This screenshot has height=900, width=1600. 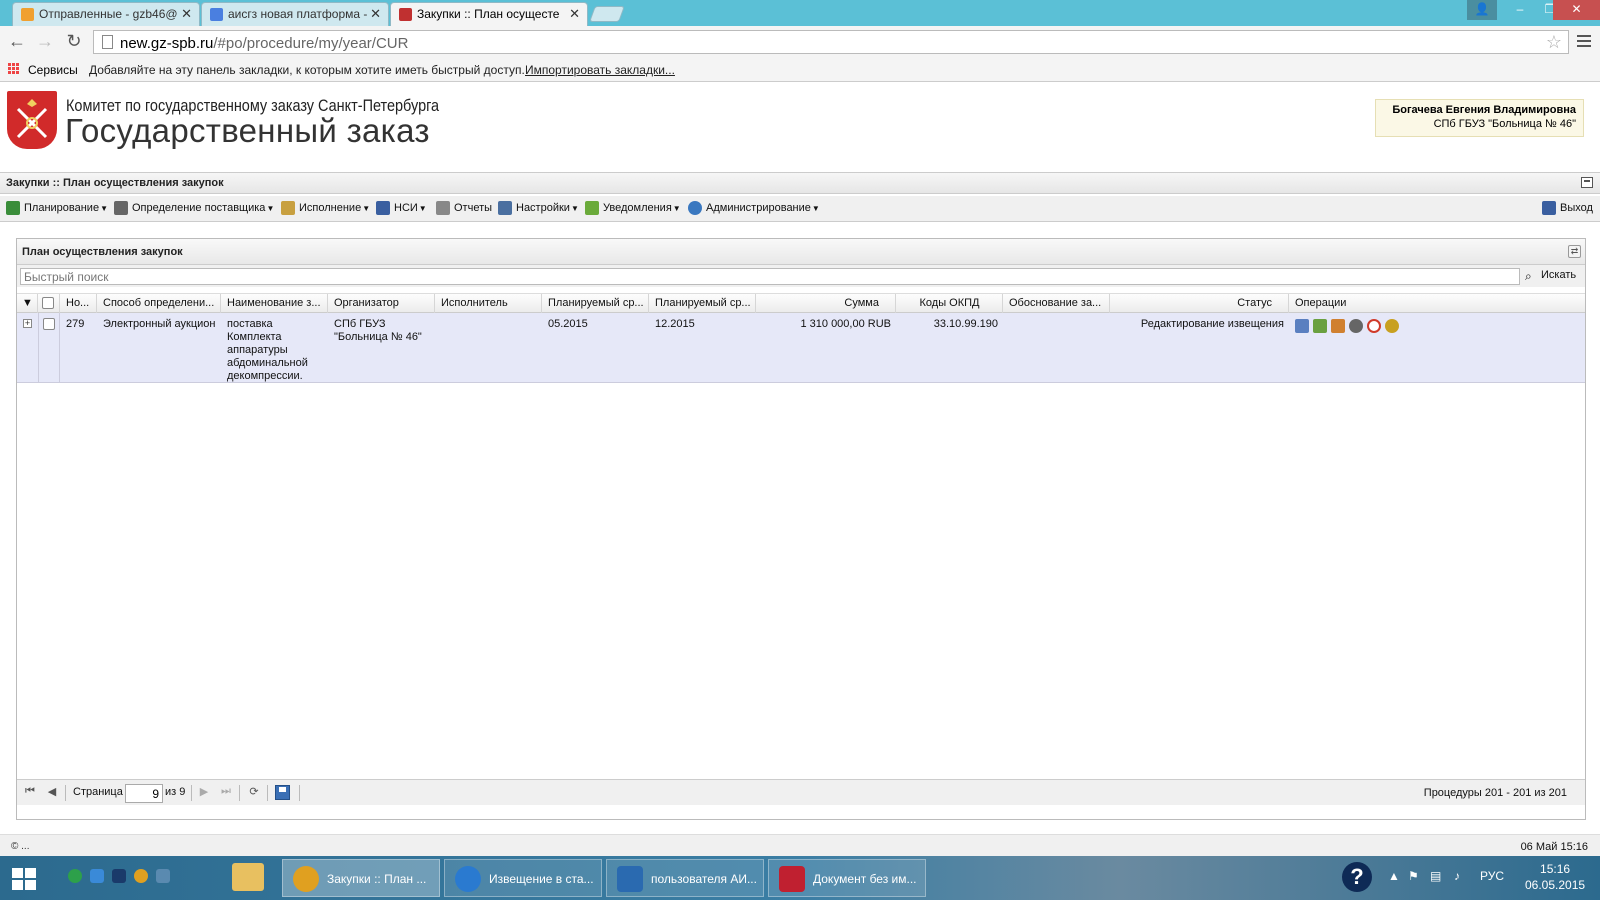 What do you see at coordinates (538, 208) in the screenshot?
I see `menu-settings: Настройки▼` at bounding box center [538, 208].